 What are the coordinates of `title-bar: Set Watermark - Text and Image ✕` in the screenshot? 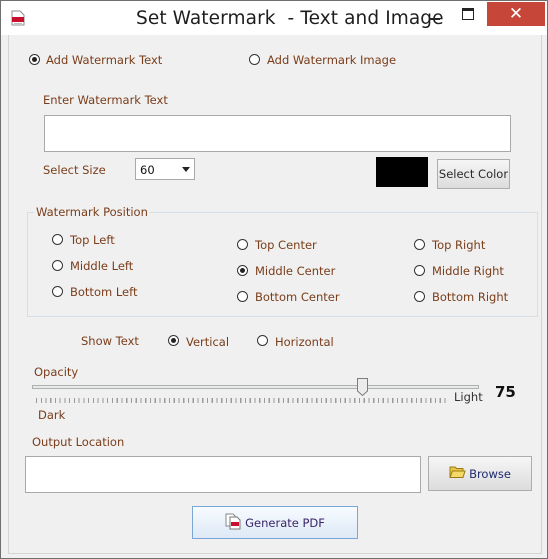 It's located at (274, 18).